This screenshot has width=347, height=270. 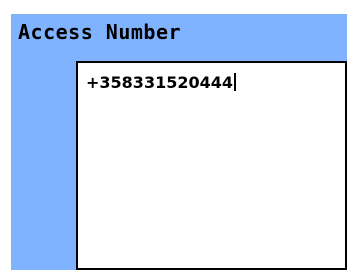 What do you see at coordinates (159, 82) in the screenshot?
I see `access-number-value: +358331520444` at bounding box center [159, 82].